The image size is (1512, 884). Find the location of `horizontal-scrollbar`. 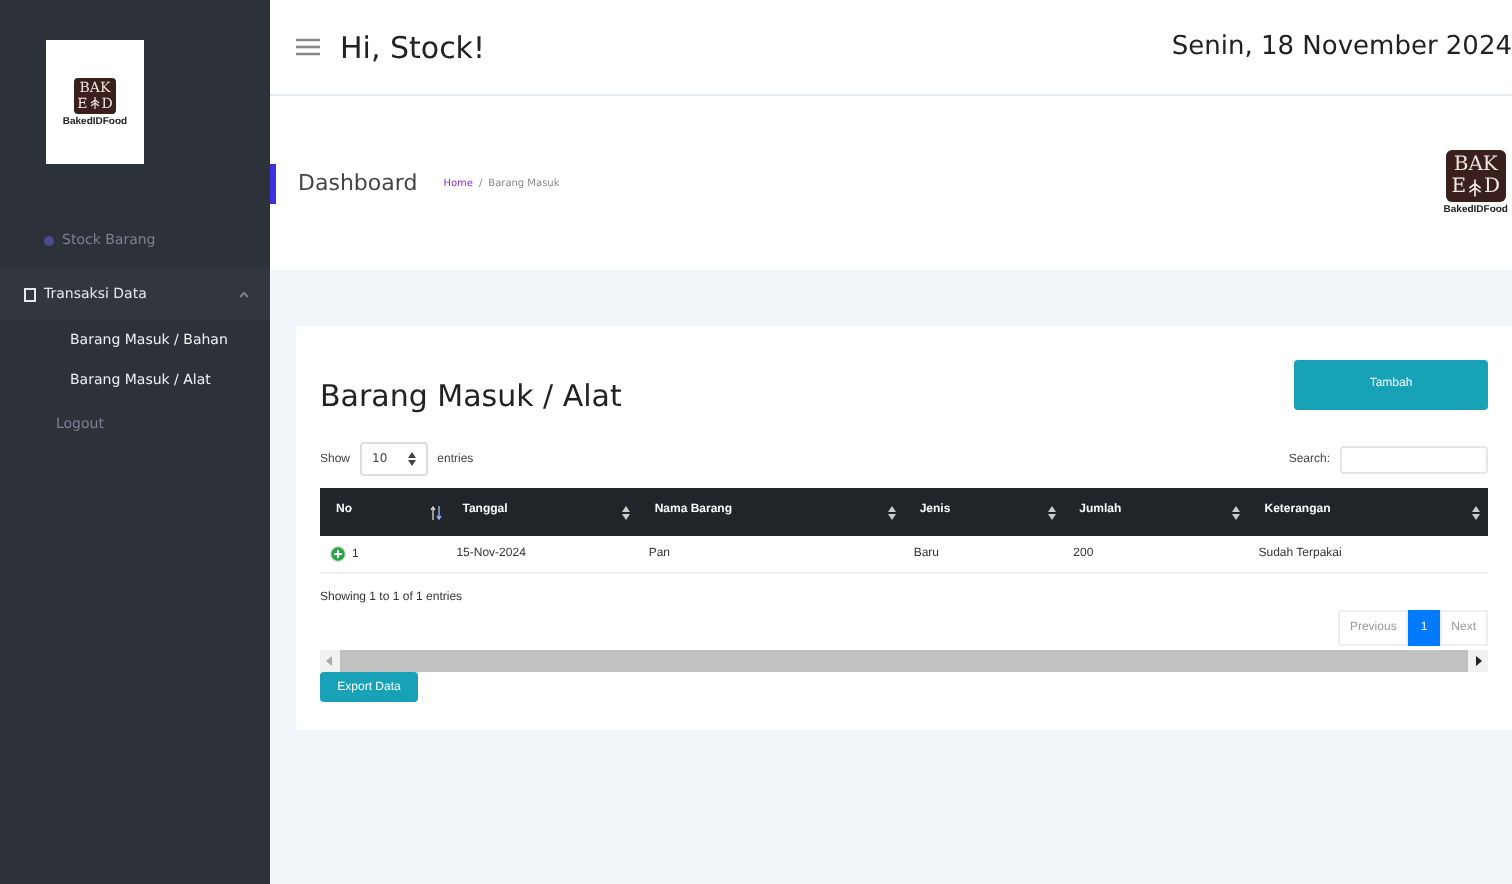

horizontal-scrollbar is located at coordinates (904, 661).